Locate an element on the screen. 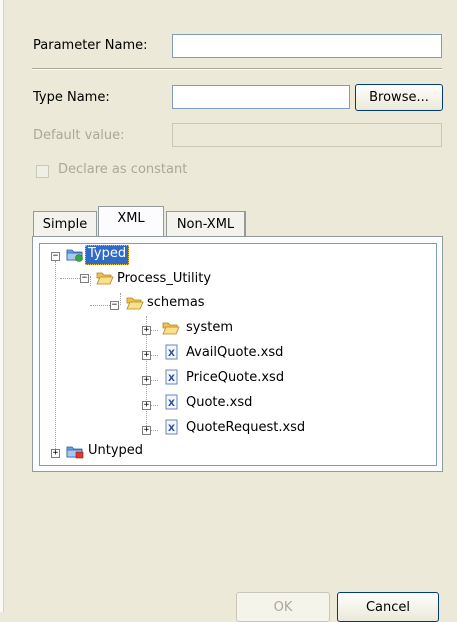  tab-simple-label: Simple is located at coordinates (65, 224).